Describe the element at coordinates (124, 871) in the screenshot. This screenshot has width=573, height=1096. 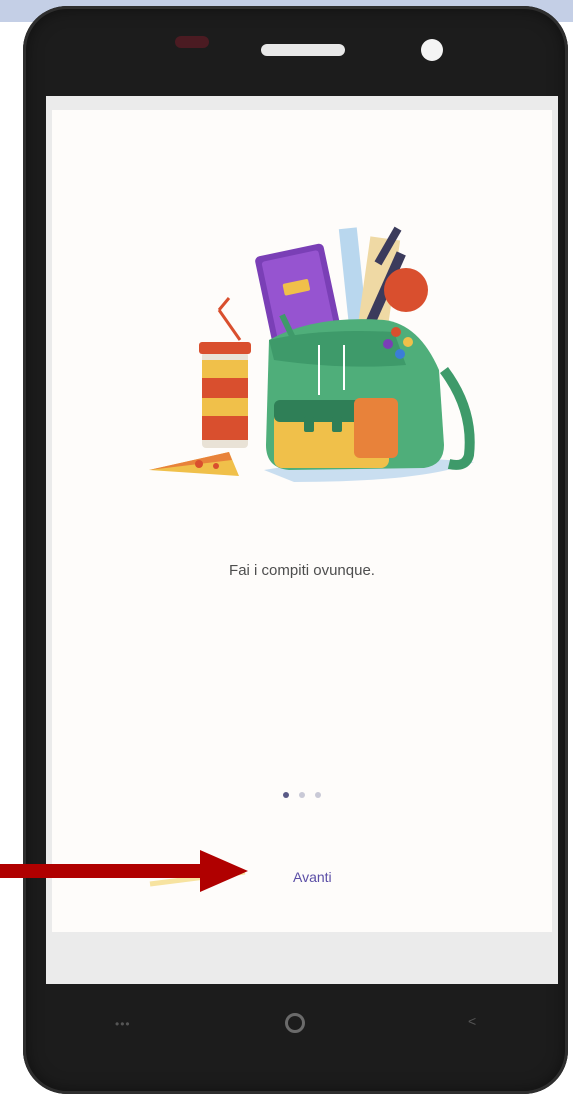
I see `red-arrow-icon` at that location.